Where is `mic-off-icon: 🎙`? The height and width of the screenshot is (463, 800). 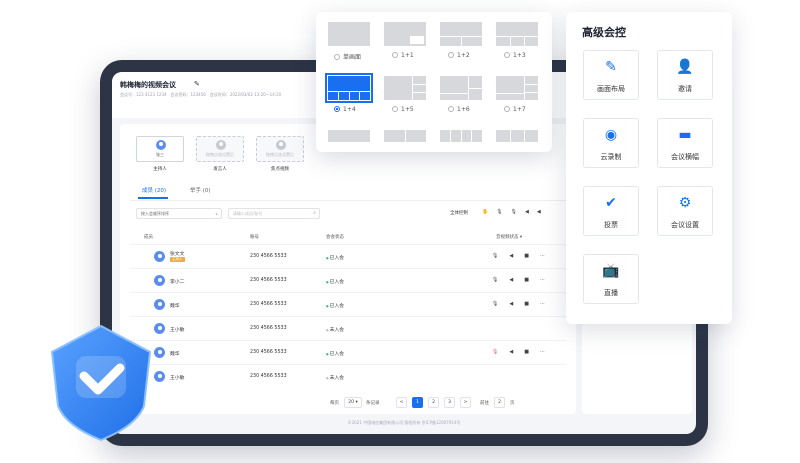
mic-off-icon: 🎙 is located at coordinates (514, 212).